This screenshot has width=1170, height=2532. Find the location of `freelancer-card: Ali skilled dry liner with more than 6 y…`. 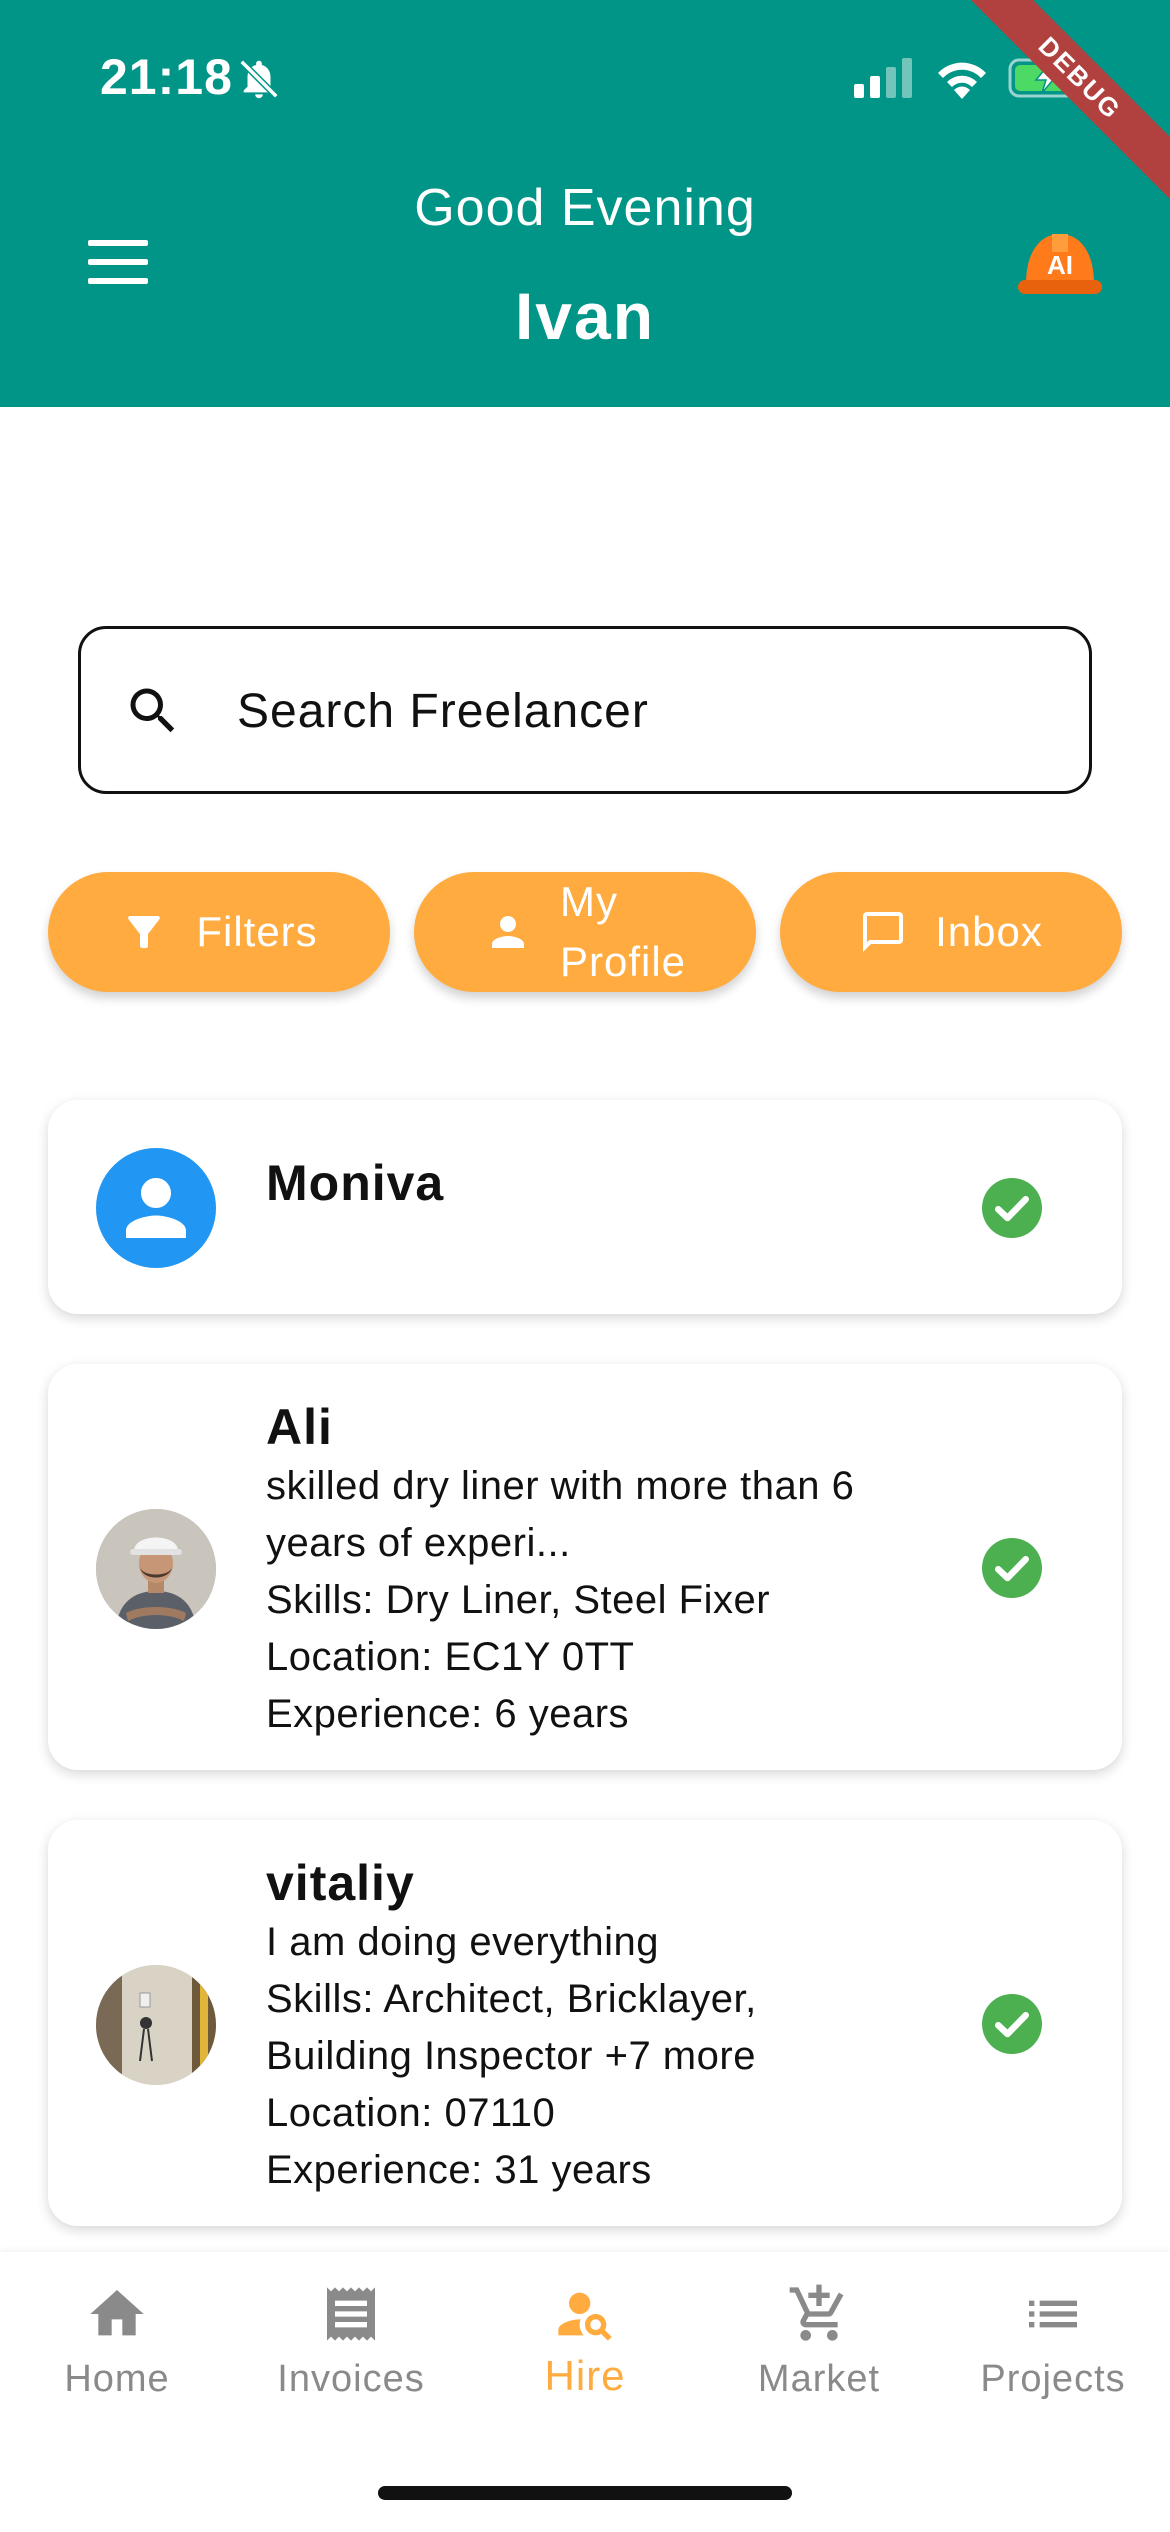

freelancer-card: Ali skilled dry liner with more than 6 y… is located at coordinates (585, 1567).